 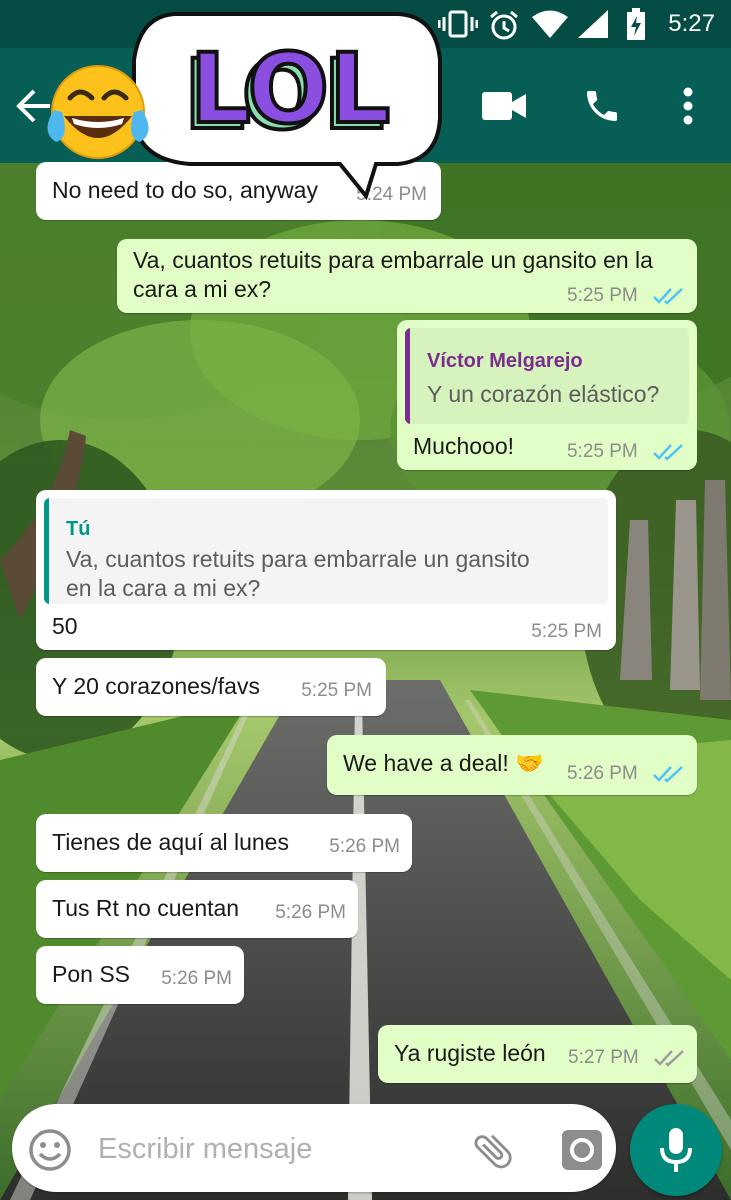 What do you see at coordinates (185, 190) in the screenshot?
I see `message-text: No need to do so, anyway` at bounding box center [185, 190].